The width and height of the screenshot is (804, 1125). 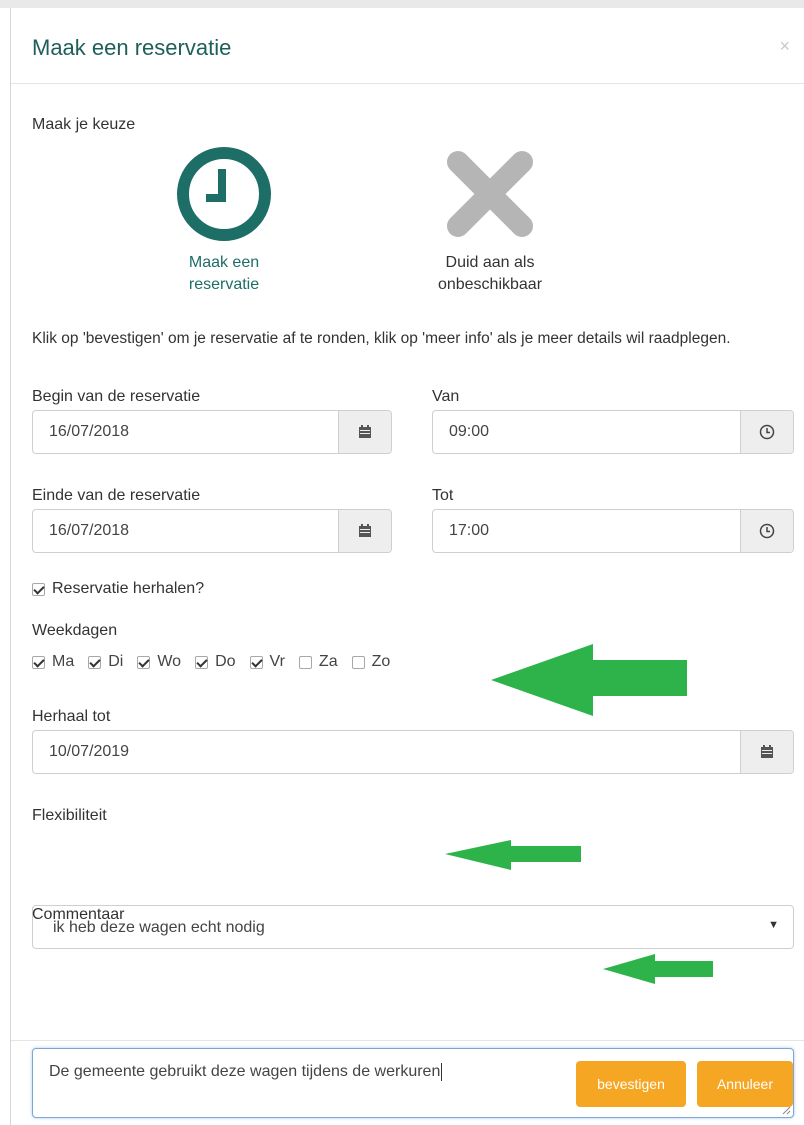 I want to click on weekday-di: Di, so click(x=105, y=662).